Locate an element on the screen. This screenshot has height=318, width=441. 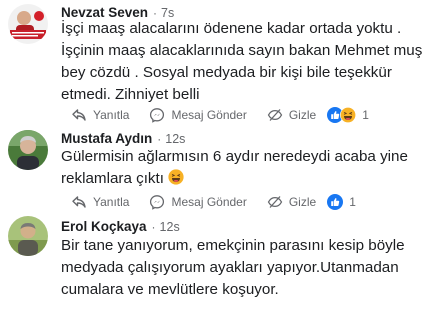
haha-icon is located at coordinates (348, 115).